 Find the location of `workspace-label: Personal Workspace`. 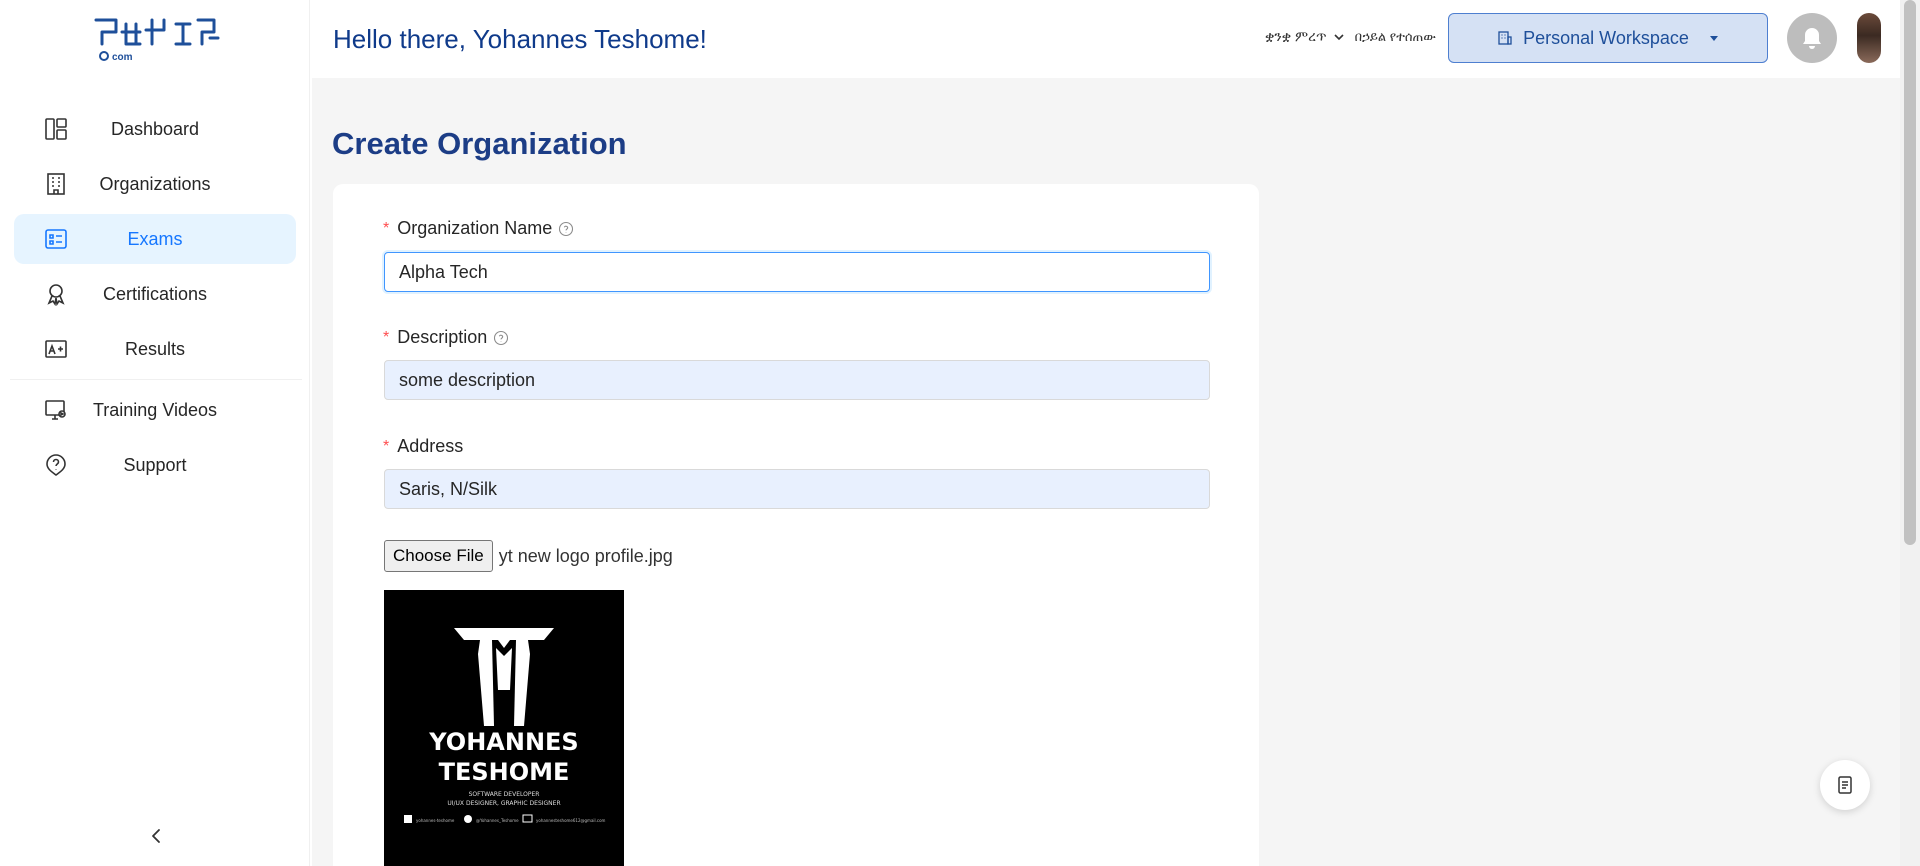

workspace-label: Personal Workspace is located at coordinates (1606, 37).